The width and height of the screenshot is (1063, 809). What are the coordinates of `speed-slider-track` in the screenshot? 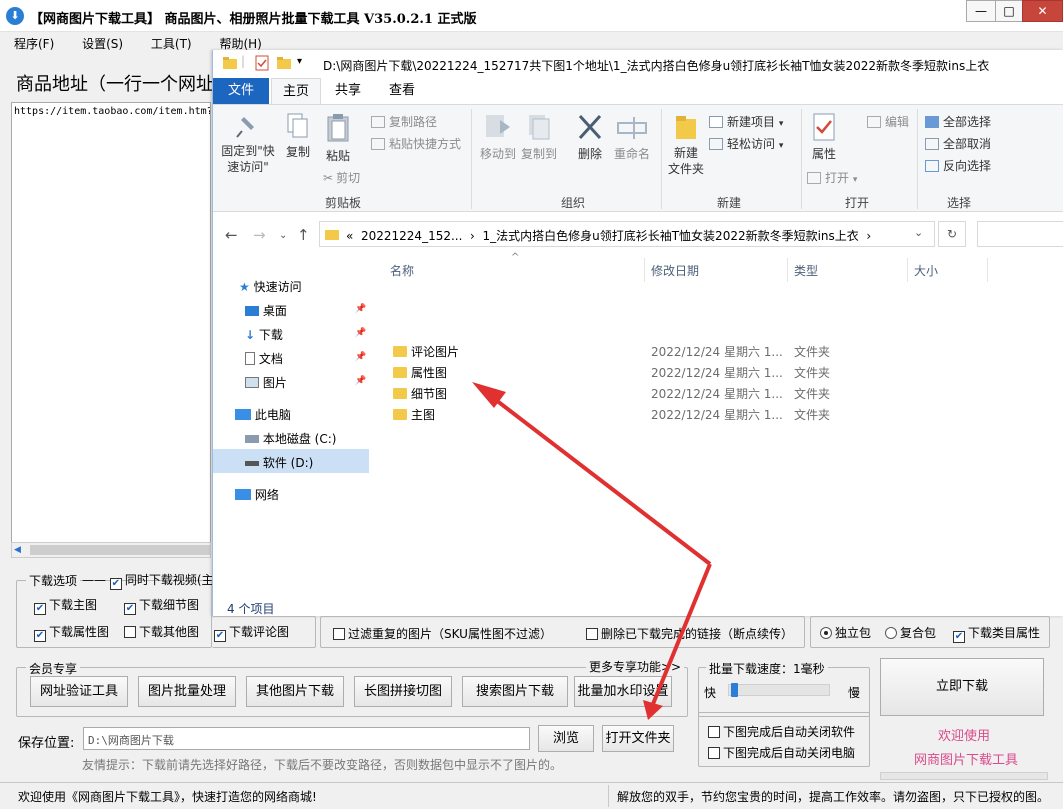 It's located at (779, 690).